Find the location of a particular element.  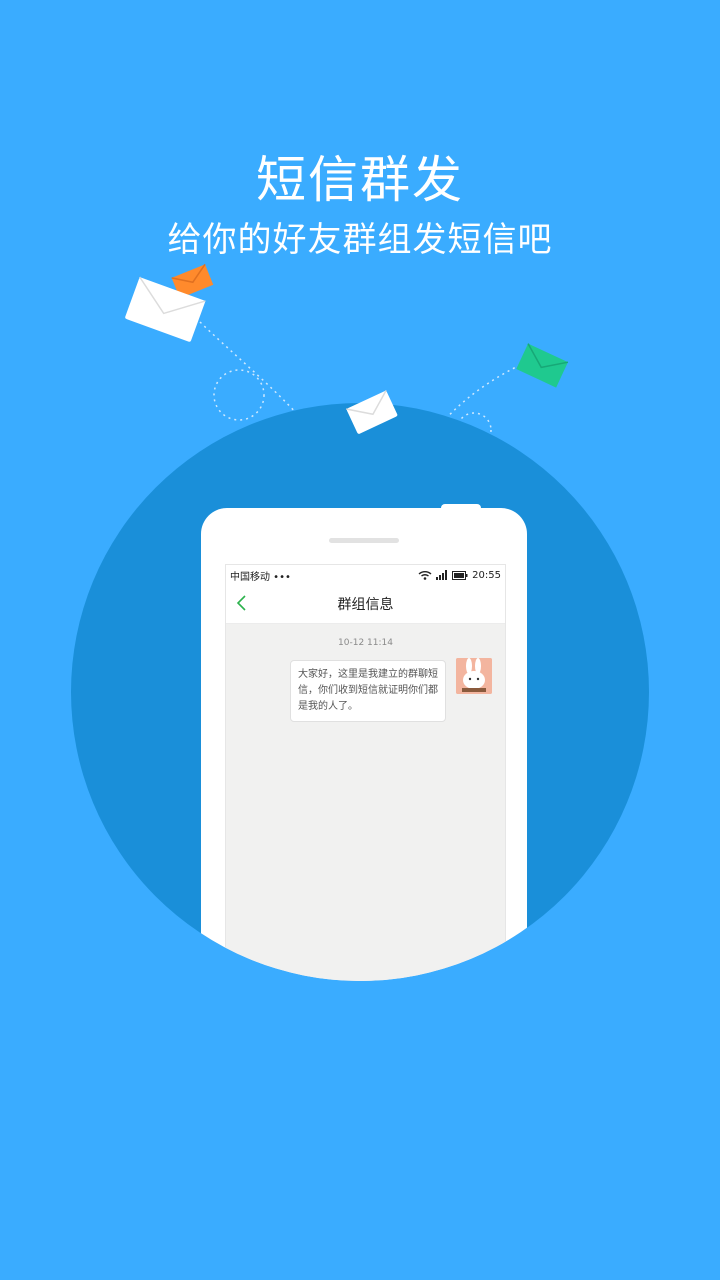

message-row: 大家好，这里是我建立的群聊短信，你们收到短信就证明你们都是我的人了。 is located at coordinates (365, 688).